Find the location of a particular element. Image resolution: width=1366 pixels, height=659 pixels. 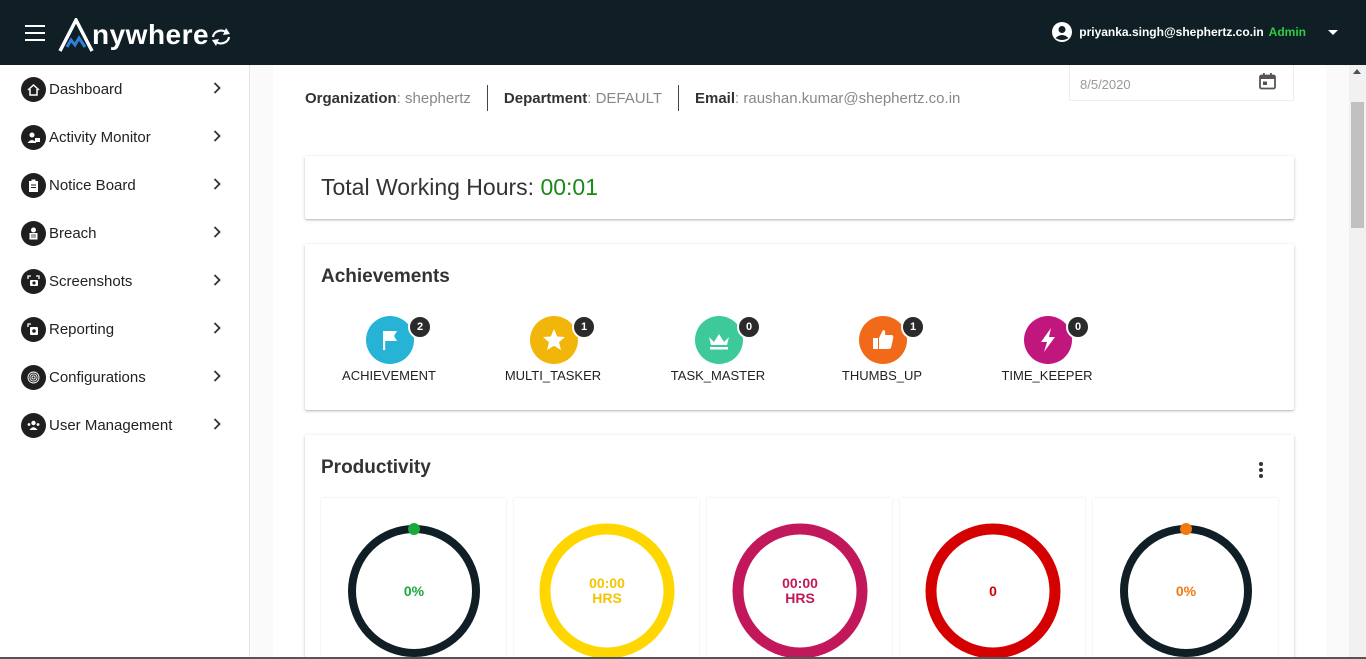

user-email: priyanka.singh@shephertz.co.in is located at coordinates (1171, 32).